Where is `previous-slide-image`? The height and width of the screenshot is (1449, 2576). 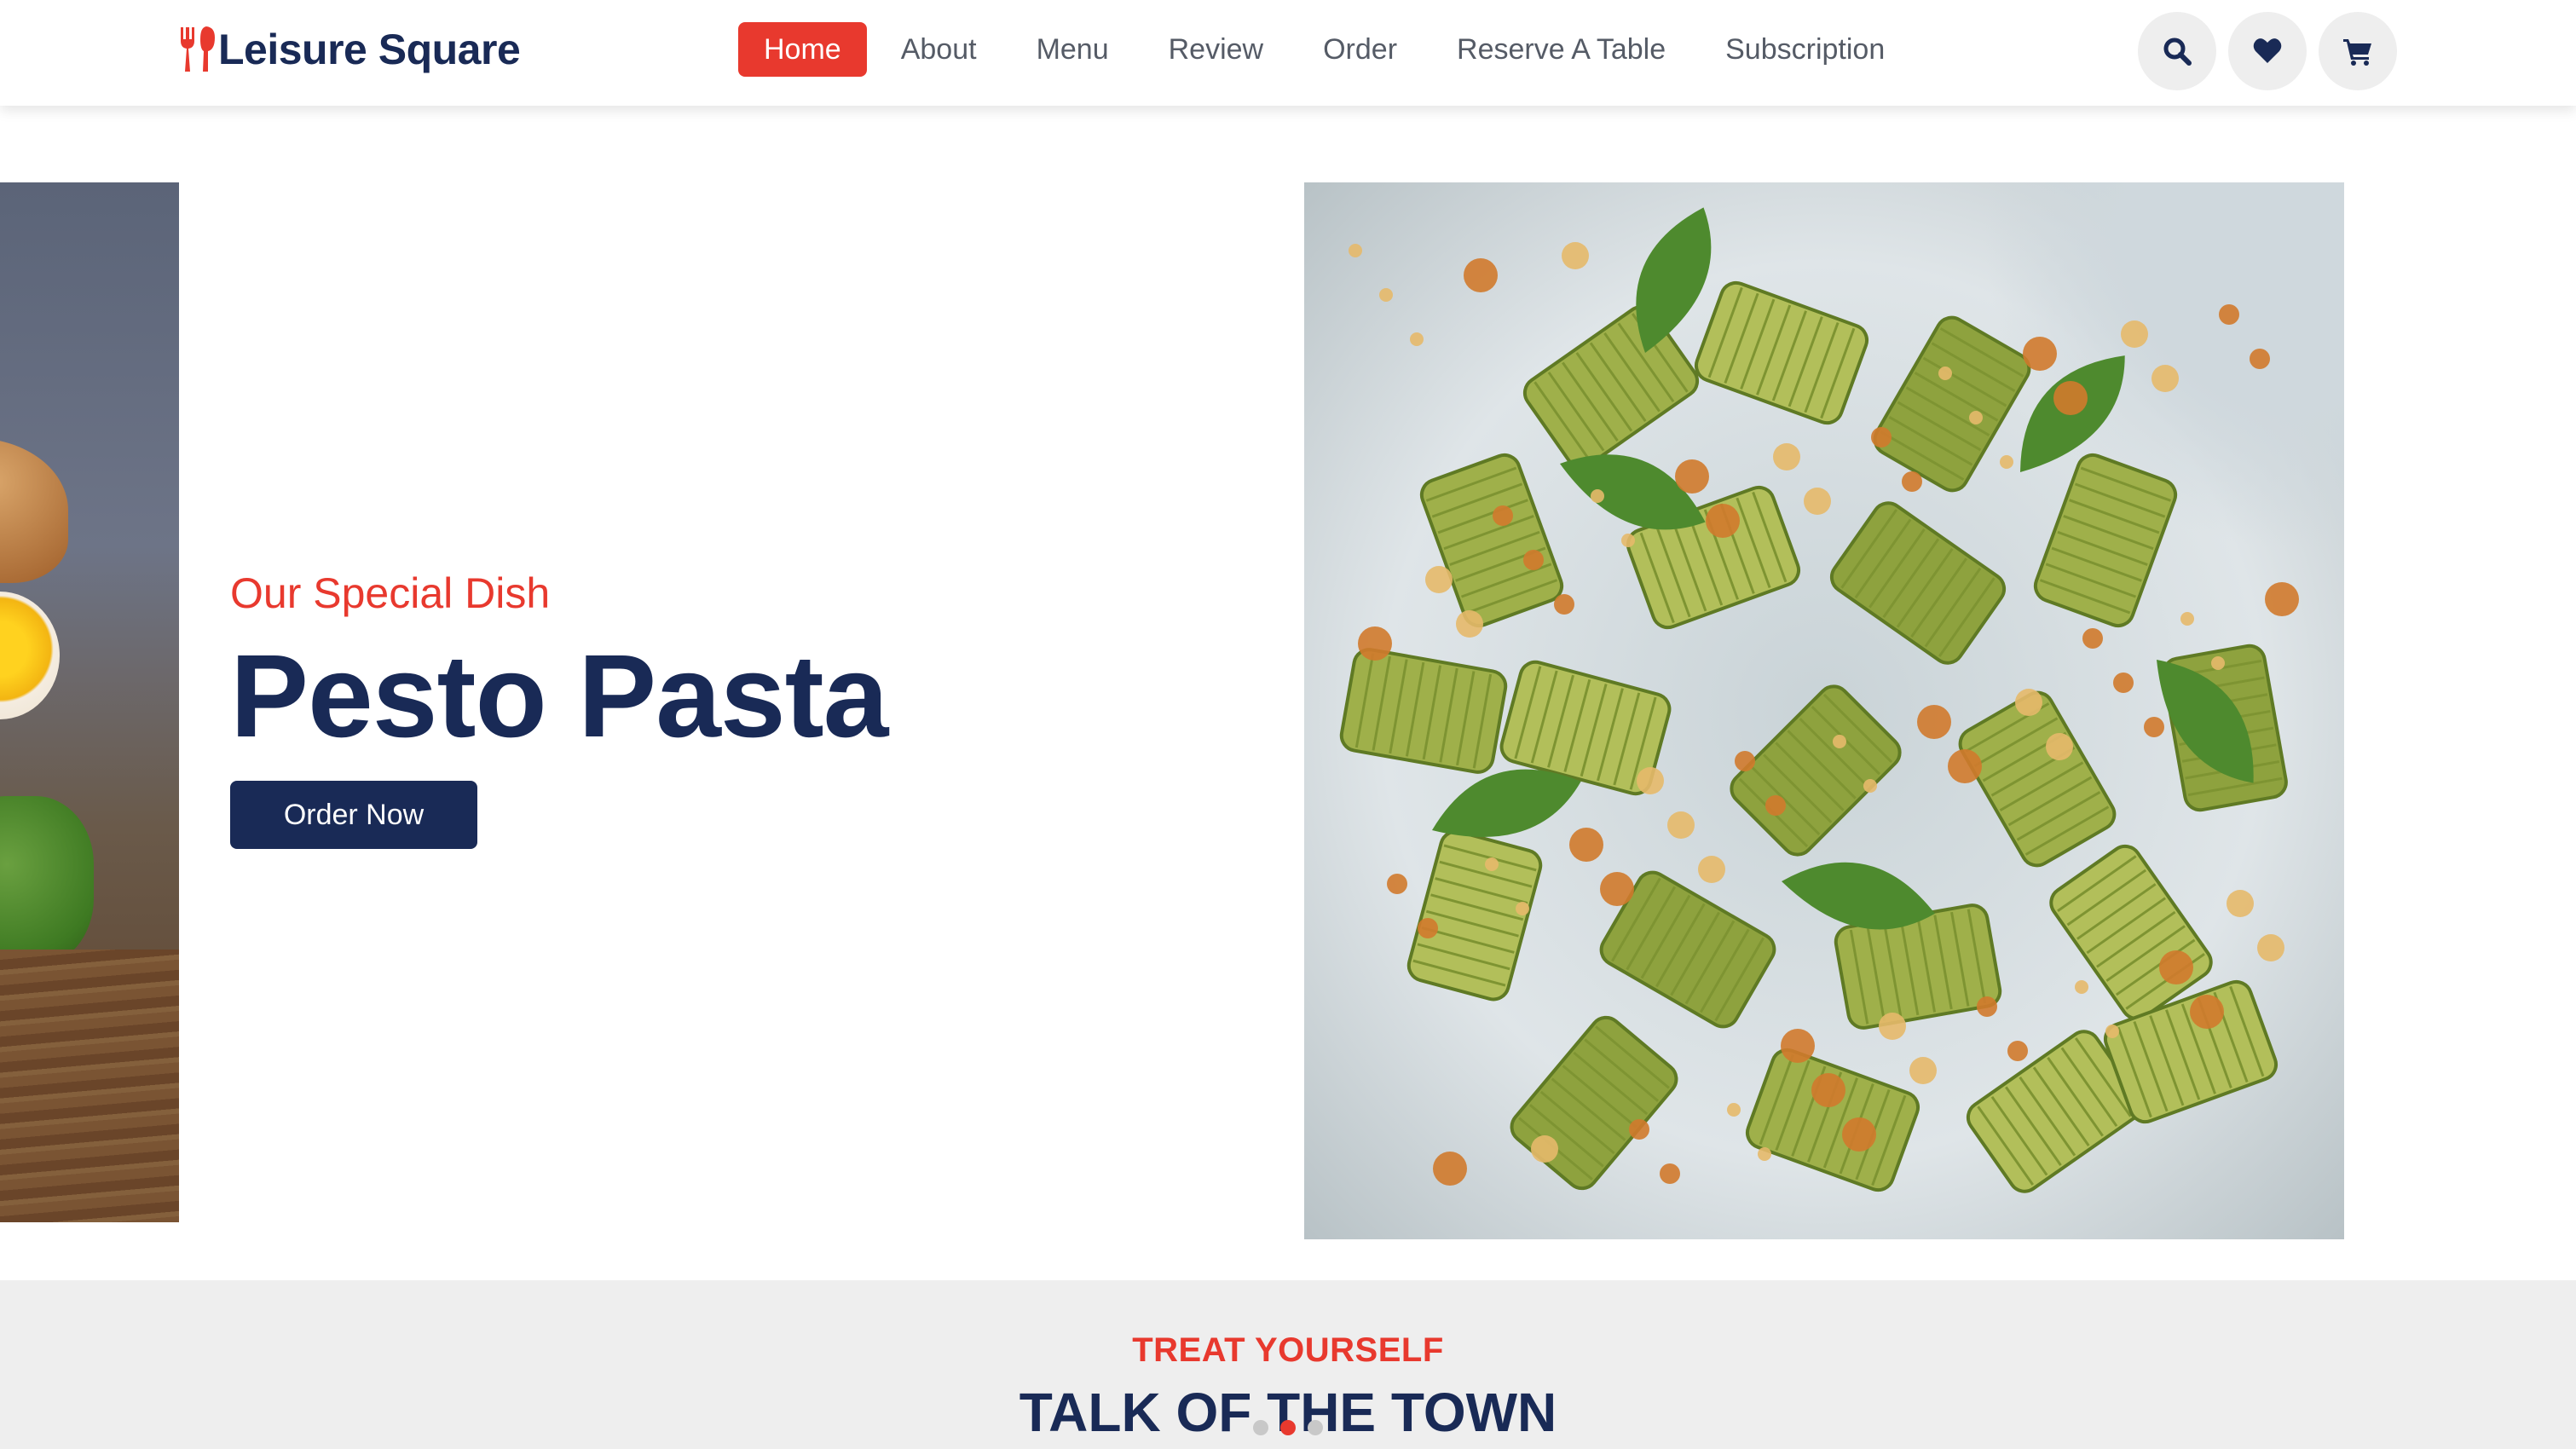 previous-slide-image is located at coordinates (89, 702).